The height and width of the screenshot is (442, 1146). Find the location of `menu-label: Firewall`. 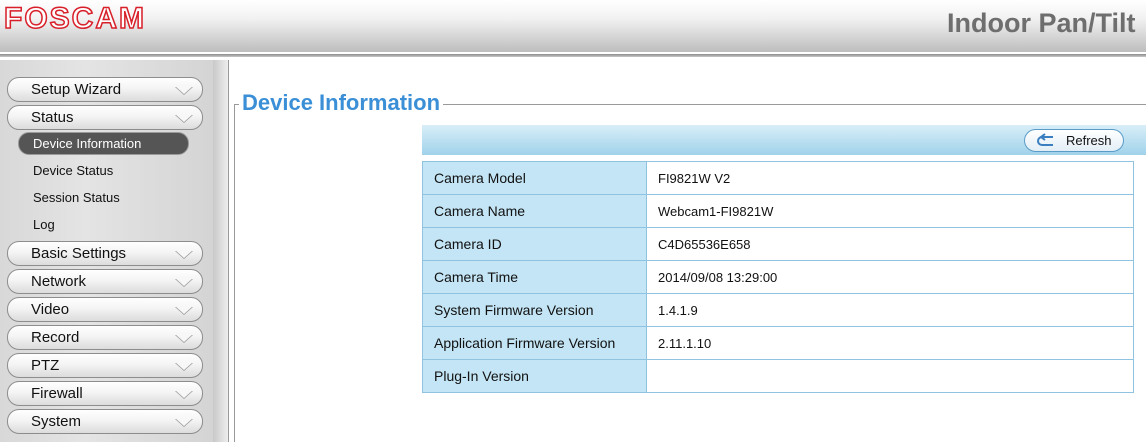

menu-label: Firewall is located at coordinates (57, 393).